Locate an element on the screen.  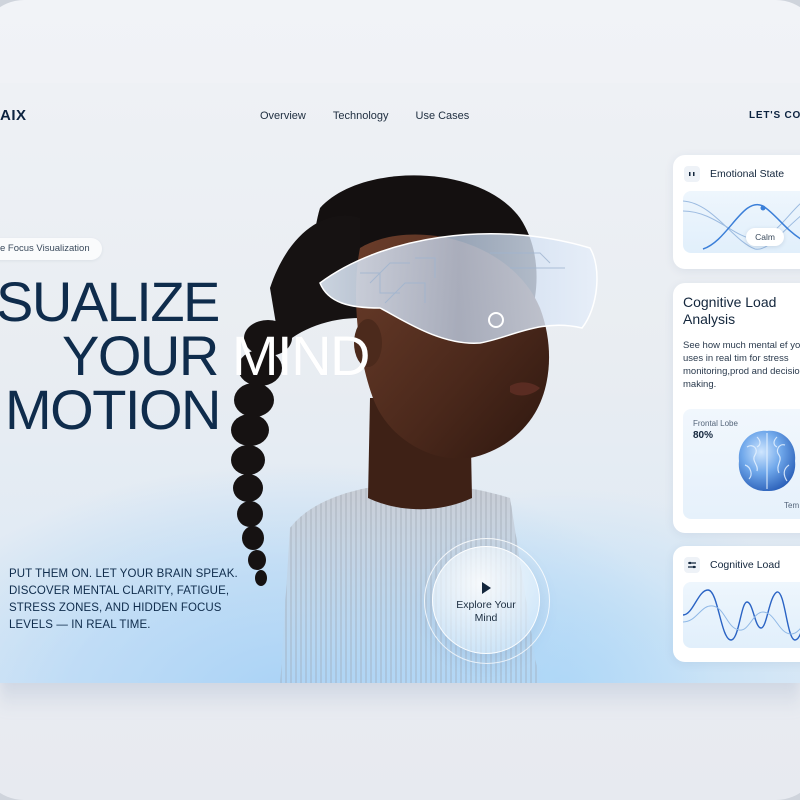
emotion-icon is located at coordinates (692, 174).